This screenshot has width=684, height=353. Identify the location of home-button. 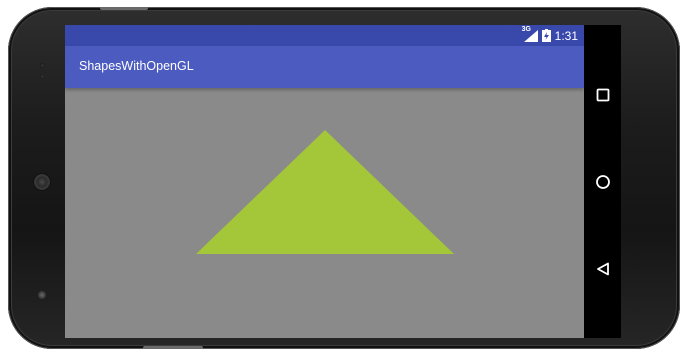
(602, 182).